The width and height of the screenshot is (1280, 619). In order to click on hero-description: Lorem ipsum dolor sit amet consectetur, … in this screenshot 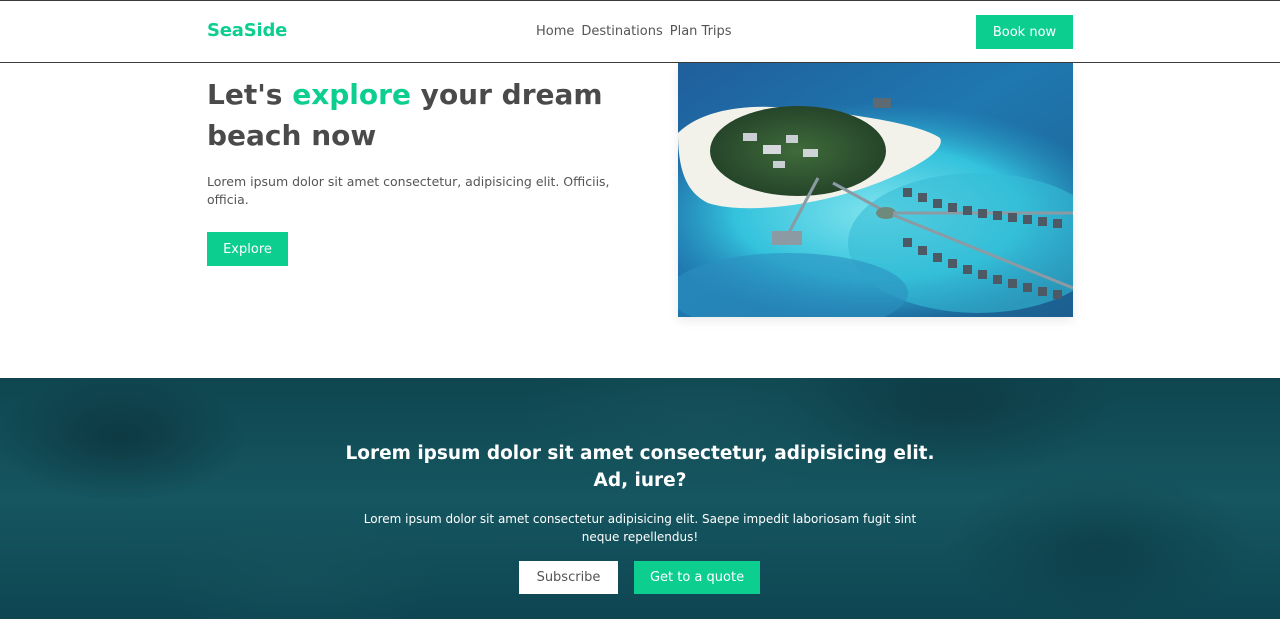, I will do `click(408, 190)`.